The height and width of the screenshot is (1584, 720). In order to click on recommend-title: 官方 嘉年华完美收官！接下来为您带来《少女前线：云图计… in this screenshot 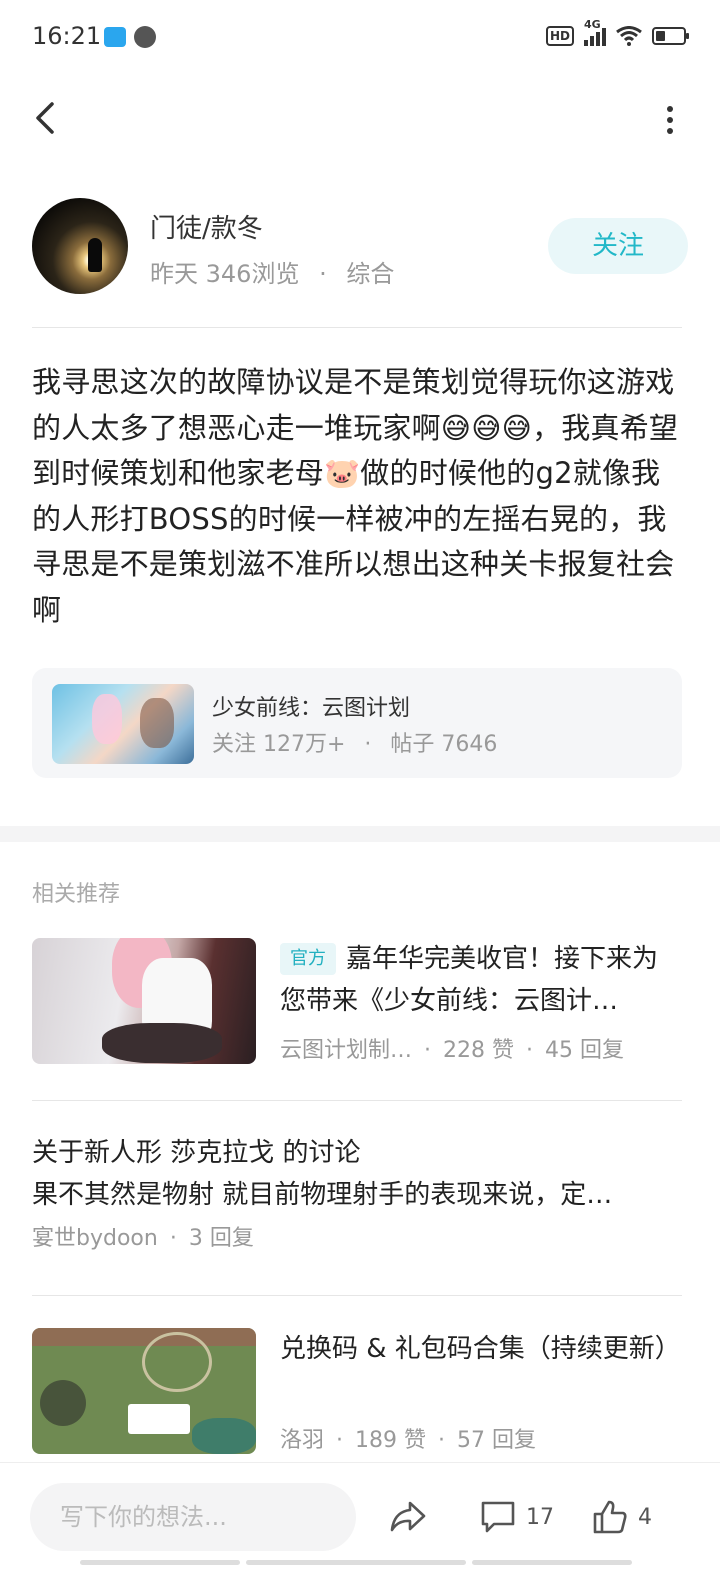, I will do `click(481, 980)`.